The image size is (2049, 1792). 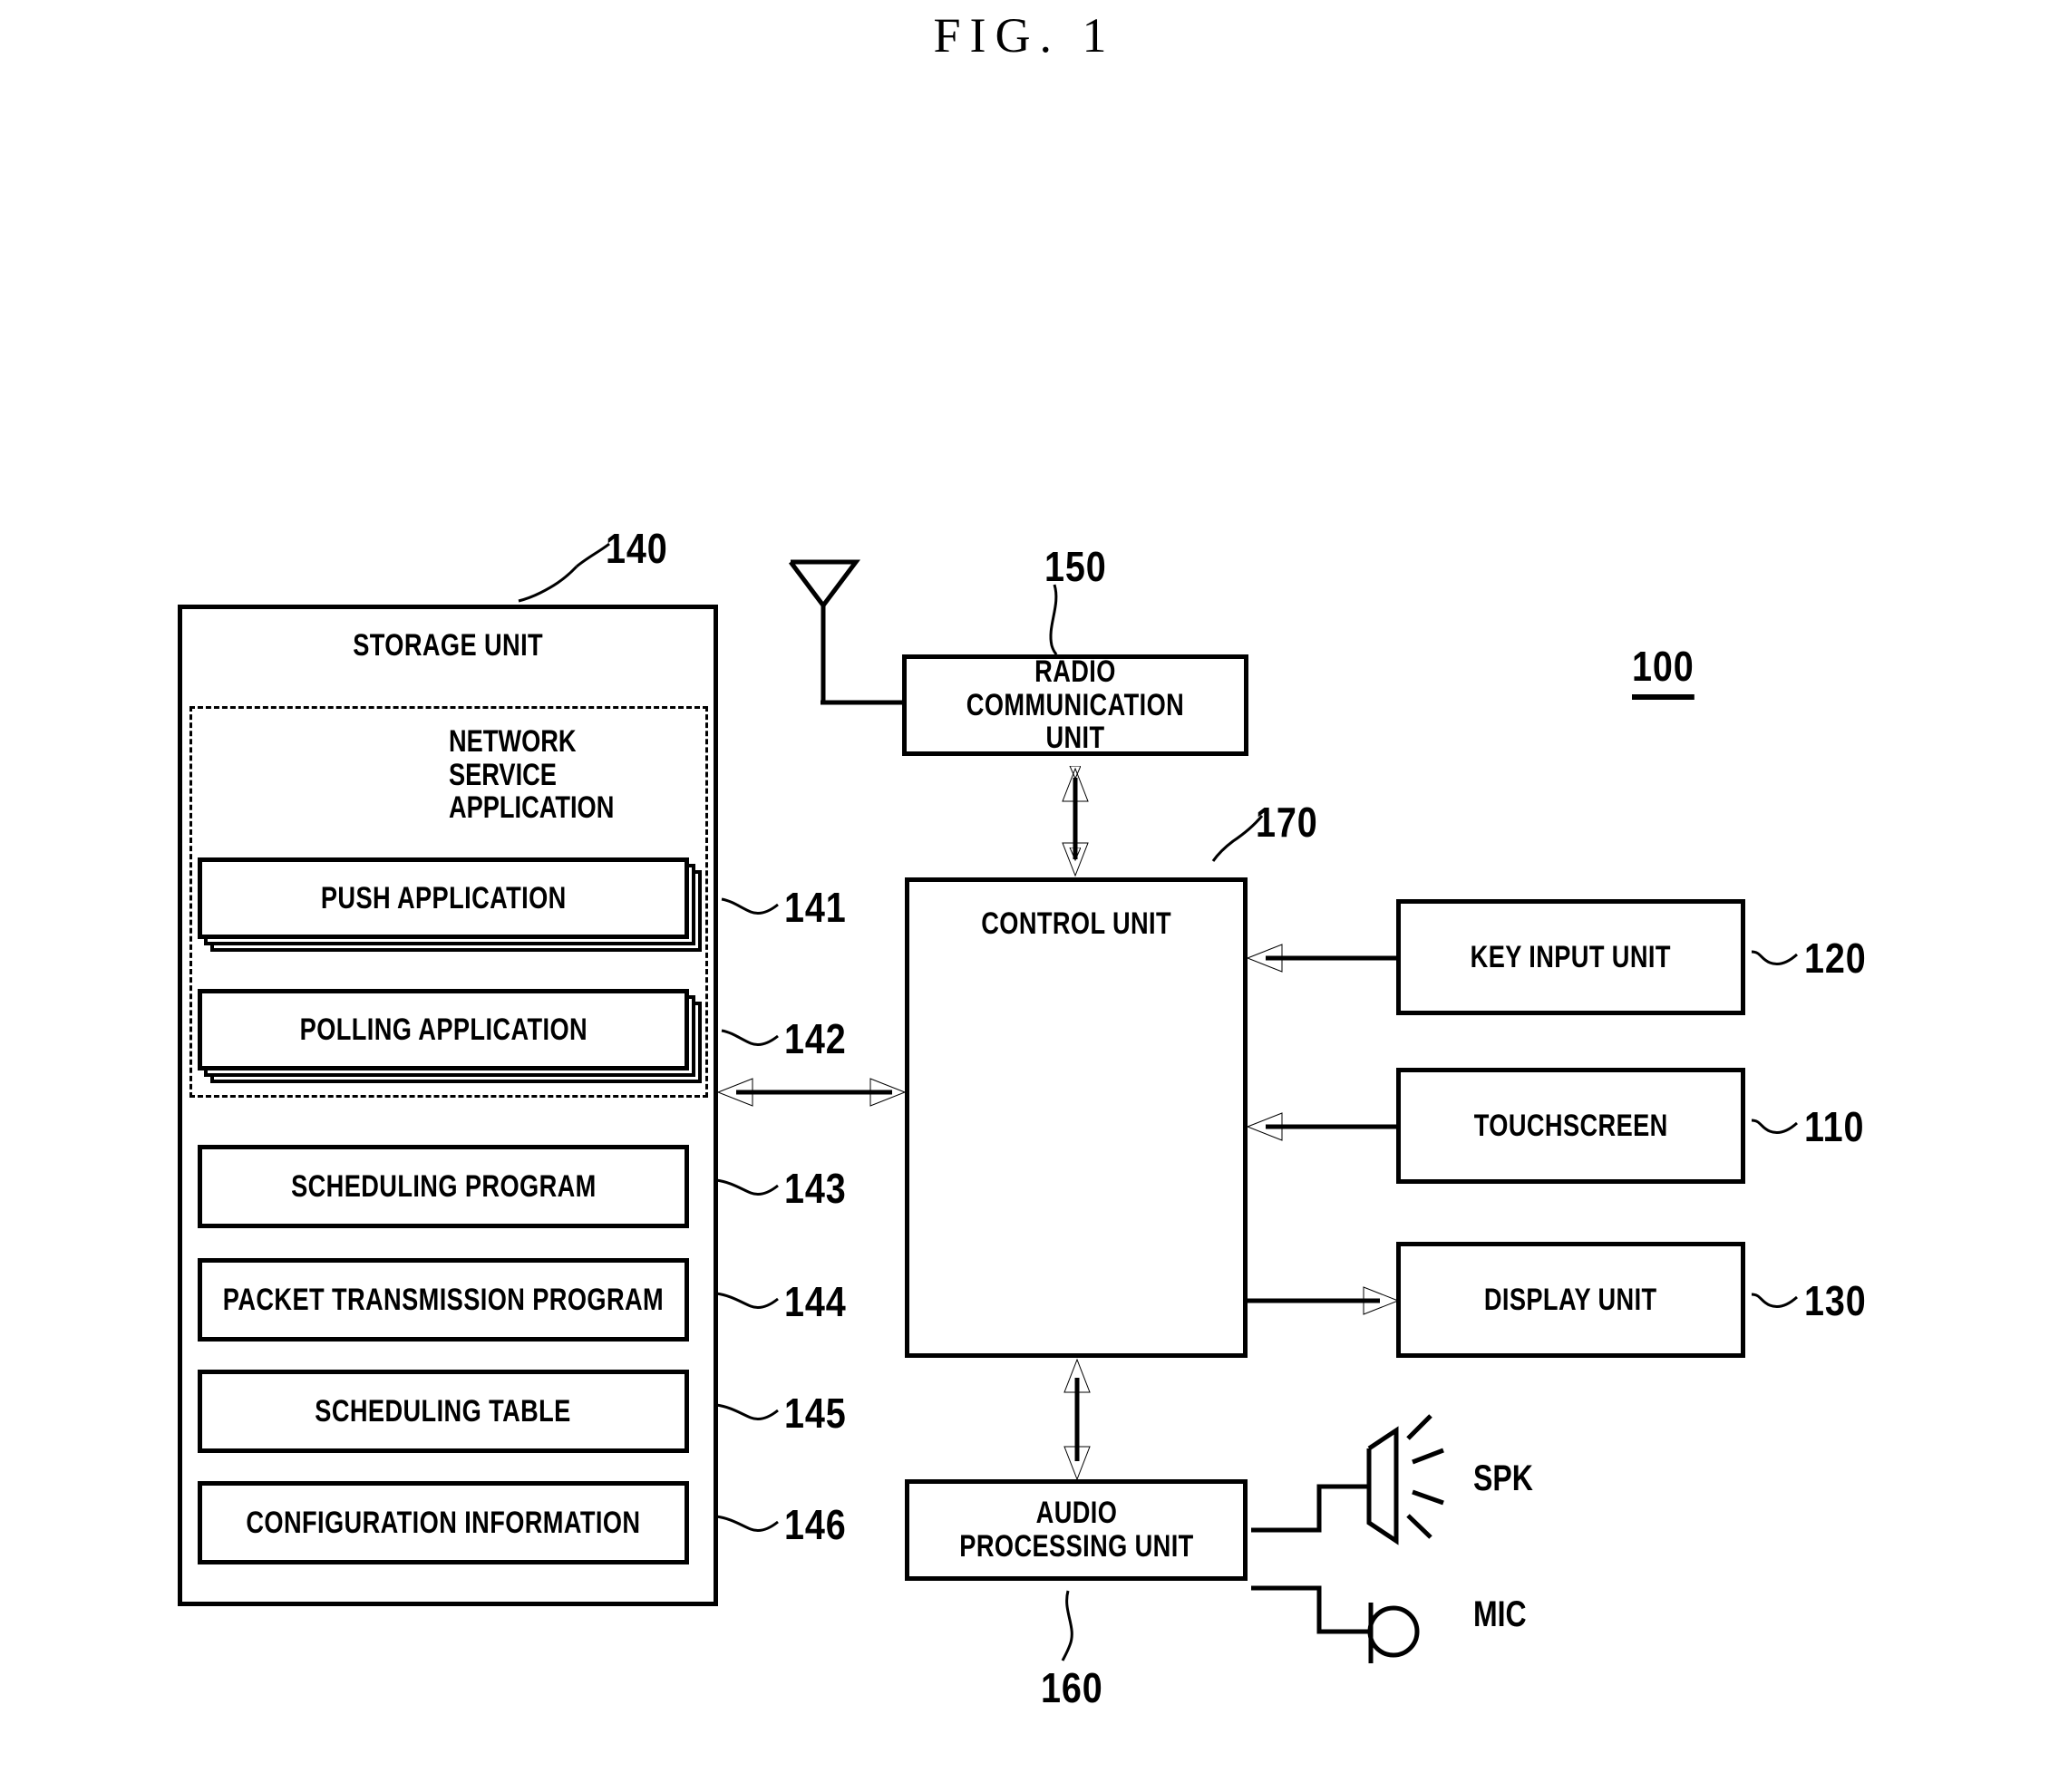 I want to click on arrow-touchscreen-to-control, so click(x=1321, y=1127).